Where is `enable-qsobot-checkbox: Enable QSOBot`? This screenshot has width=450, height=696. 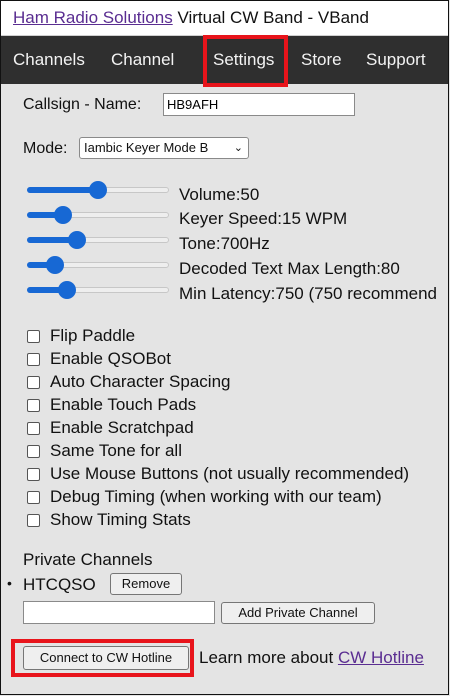 enable-qsobot-checkbox: Enable QSOBot is located at coordinates (99, 359).